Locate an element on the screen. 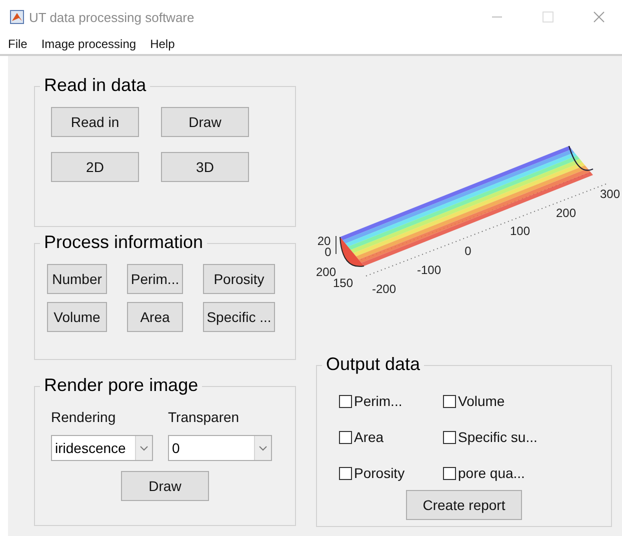  create-report-button: Create report is located at coordinates (464, 505).